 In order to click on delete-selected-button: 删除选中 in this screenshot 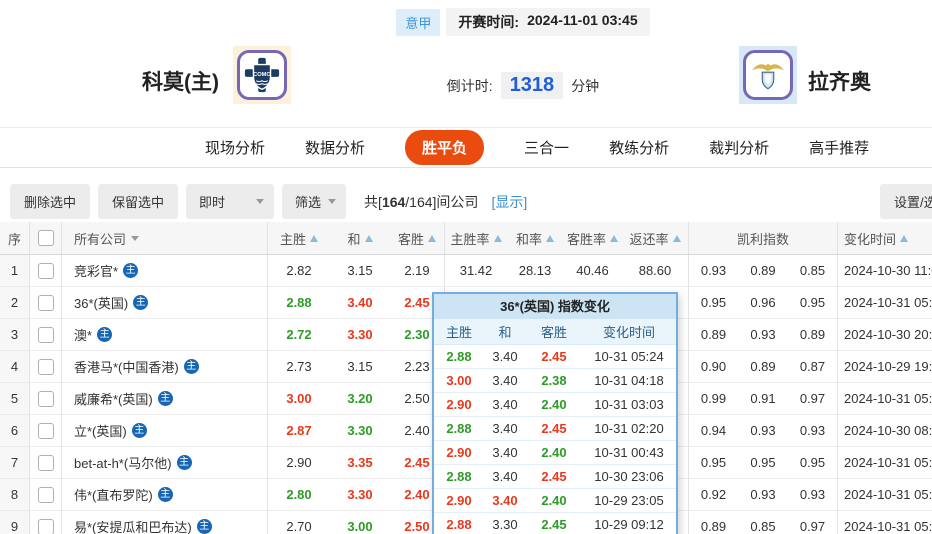, I will do `click(50, 201)`.